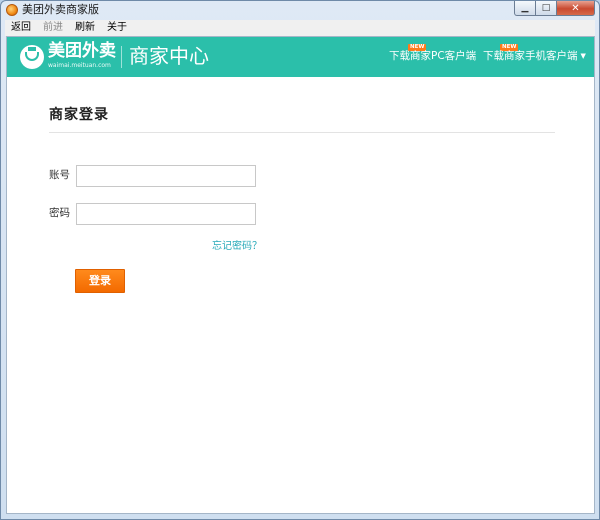 The width and height of the screenshot is (600, 520). What do you see at coordinates (79, 65) in the screenshot?
I see `logo-subtitle: waimai.meituan.com` at bounding box center [79, 65].